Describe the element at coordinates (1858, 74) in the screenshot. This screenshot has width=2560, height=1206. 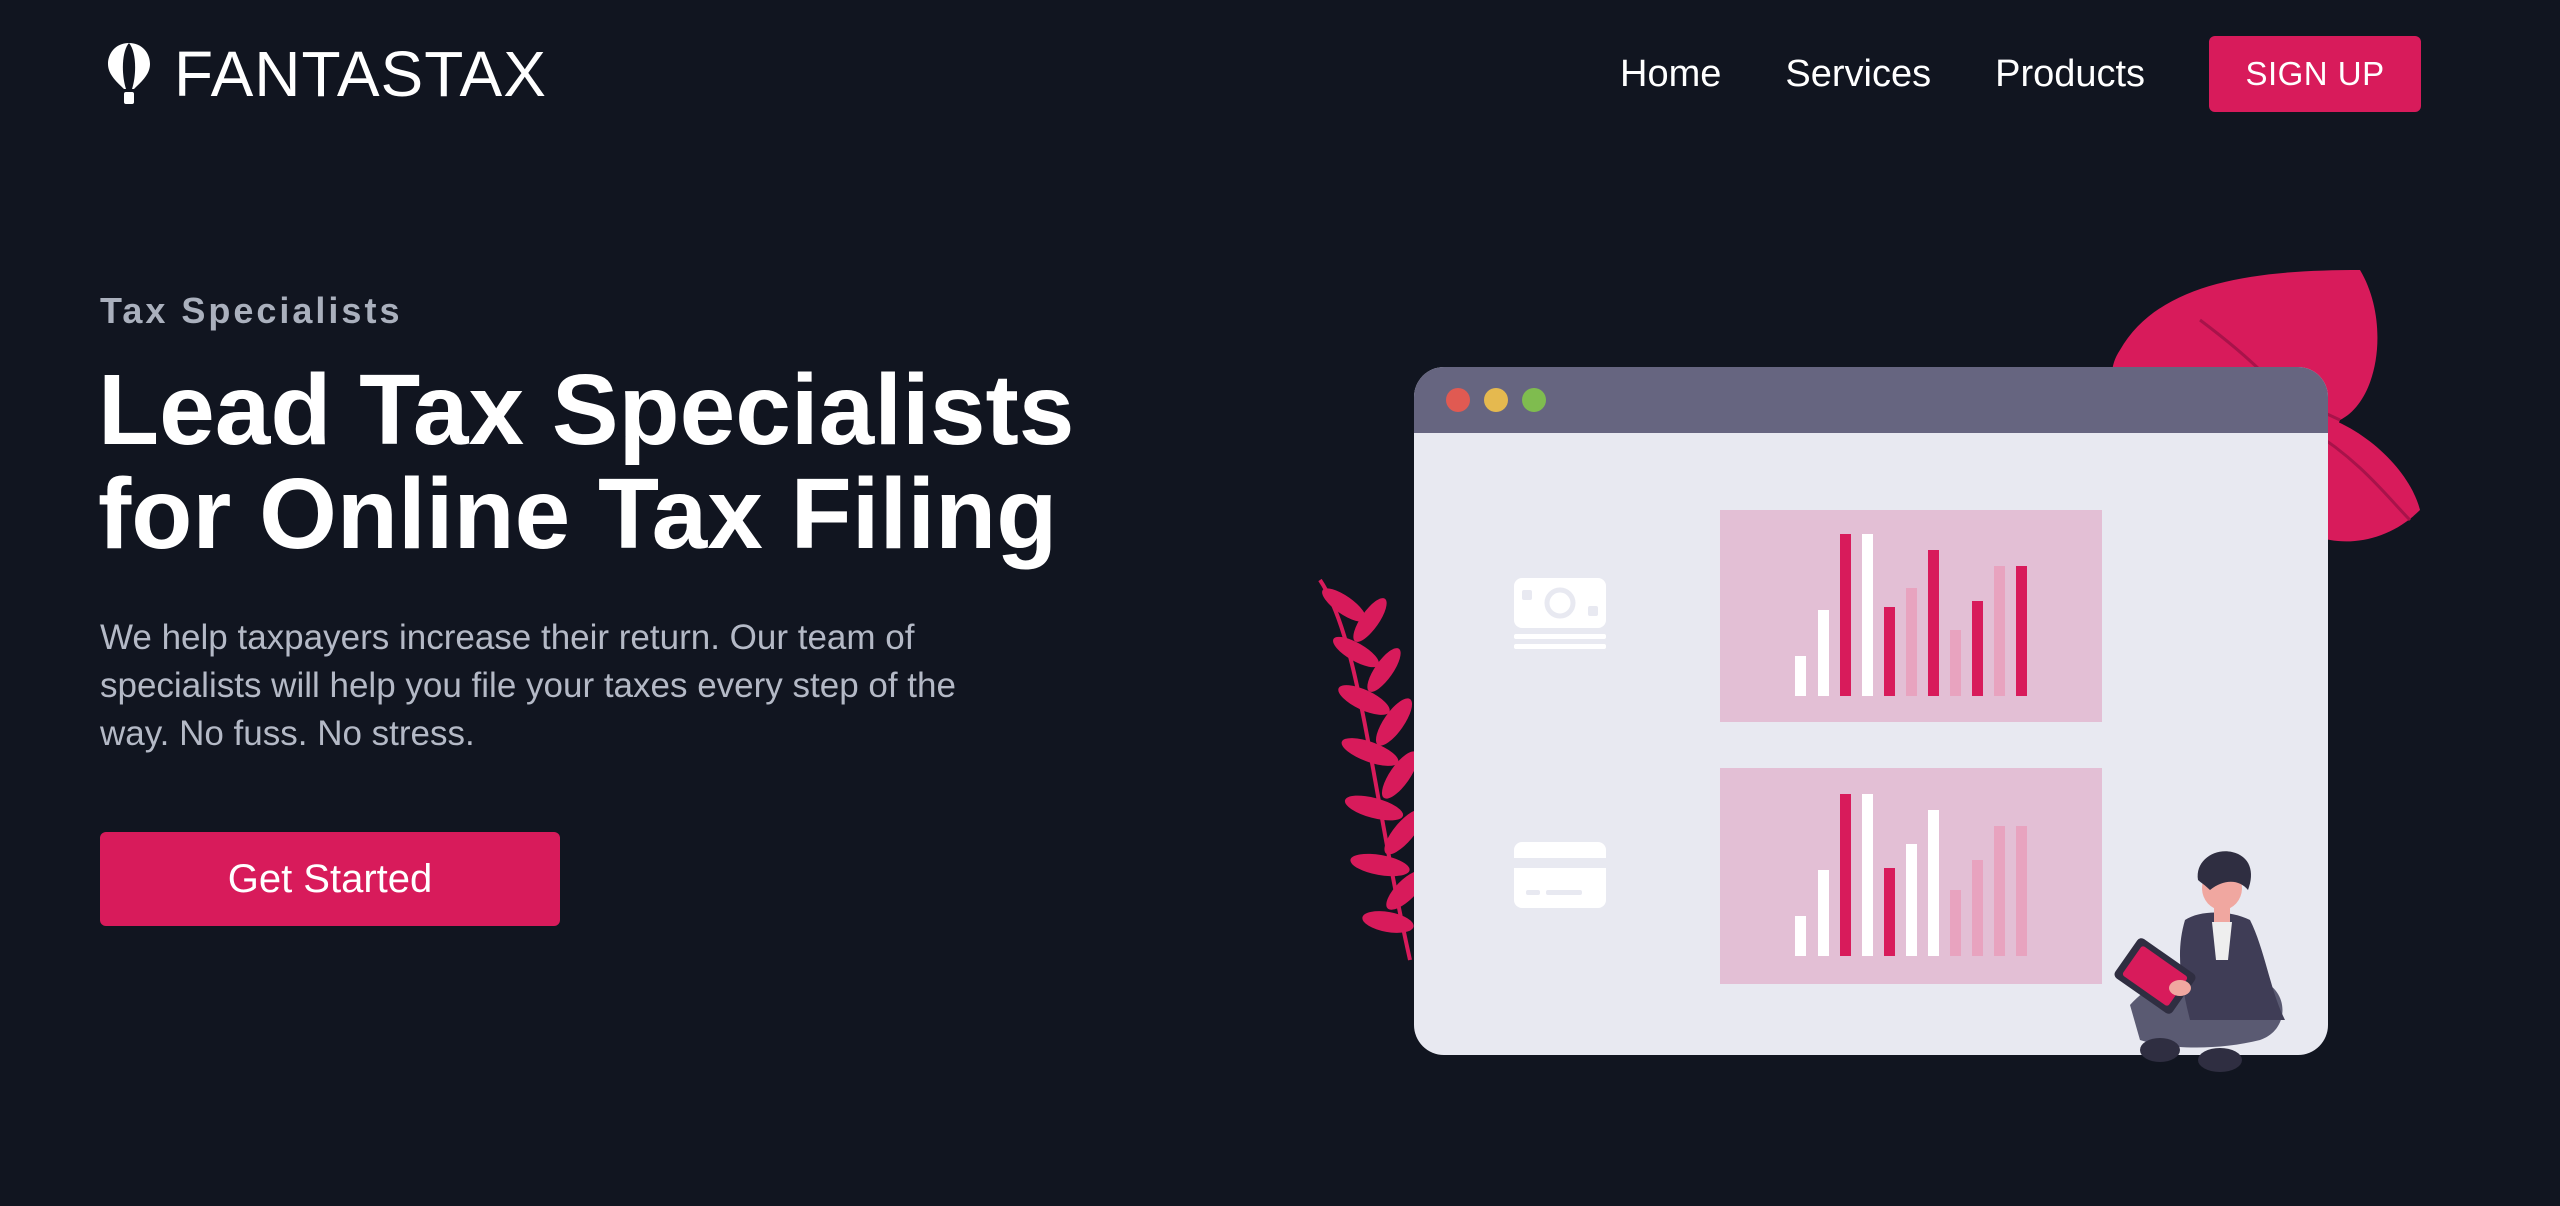
I see `nav-services: Services` at that location.